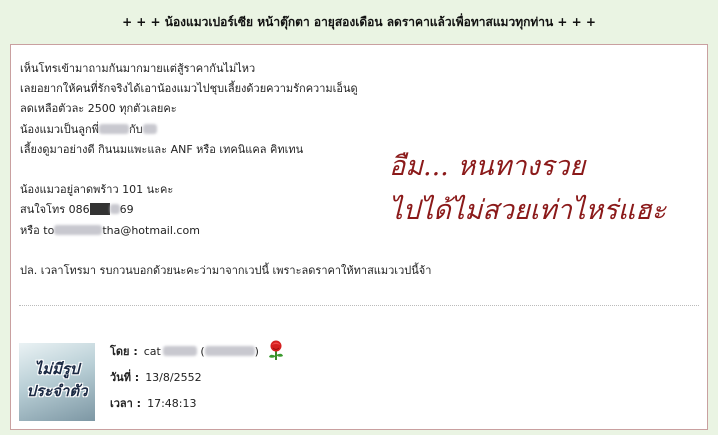  What do you see at coordinates (230, 130) in the screenshot?
I see `body-line: น้องแมวเป็นลูกพี่ กับ` at bounding box center [230, 130].